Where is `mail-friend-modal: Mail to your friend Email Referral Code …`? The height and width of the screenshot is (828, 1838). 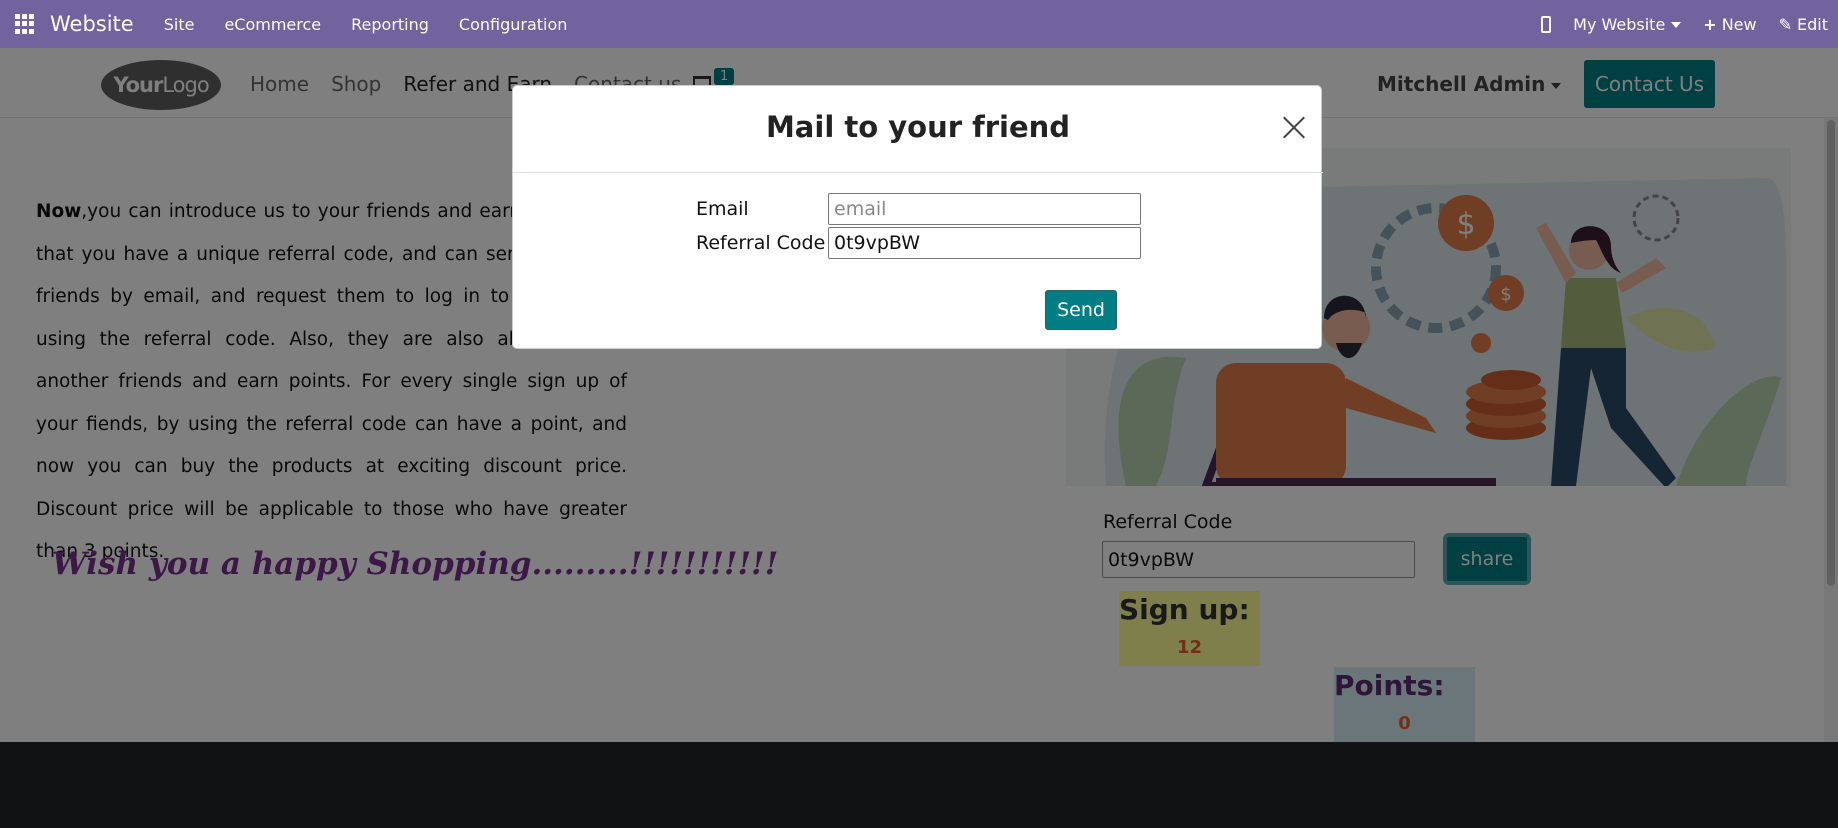 mail-friend-modal: Mail to your friend Email Referral Code … is located at coordinates (917, 217).